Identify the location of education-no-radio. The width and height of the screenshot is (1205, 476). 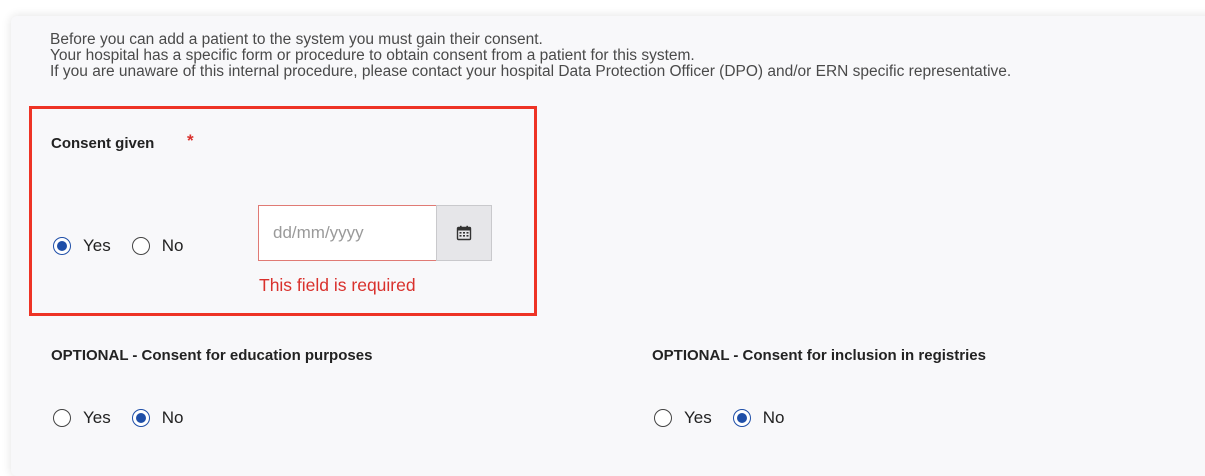
(140, 418).